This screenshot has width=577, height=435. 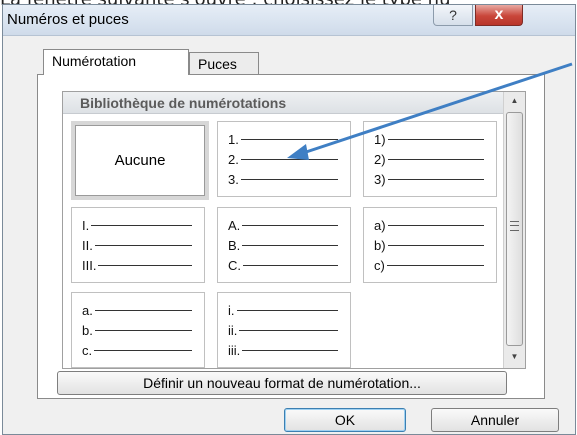 I want to click on list-line: b), so click(x=430, y=245).